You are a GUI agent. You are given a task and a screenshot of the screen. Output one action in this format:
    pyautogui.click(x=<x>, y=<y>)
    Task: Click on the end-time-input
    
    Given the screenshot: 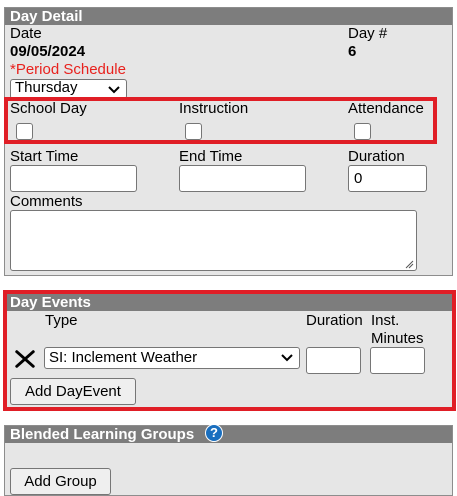 What is the action you would take?
    pyautogui.click(x=242, y=178)
    